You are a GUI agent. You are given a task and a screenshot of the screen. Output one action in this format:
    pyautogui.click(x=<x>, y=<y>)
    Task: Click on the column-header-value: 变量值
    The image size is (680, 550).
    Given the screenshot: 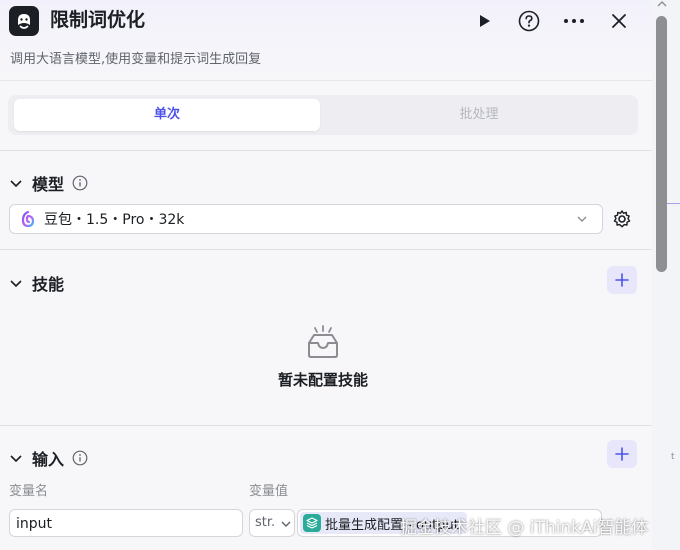 What is the action you would take?
    pyautogui.click(x=269, y=491)
    